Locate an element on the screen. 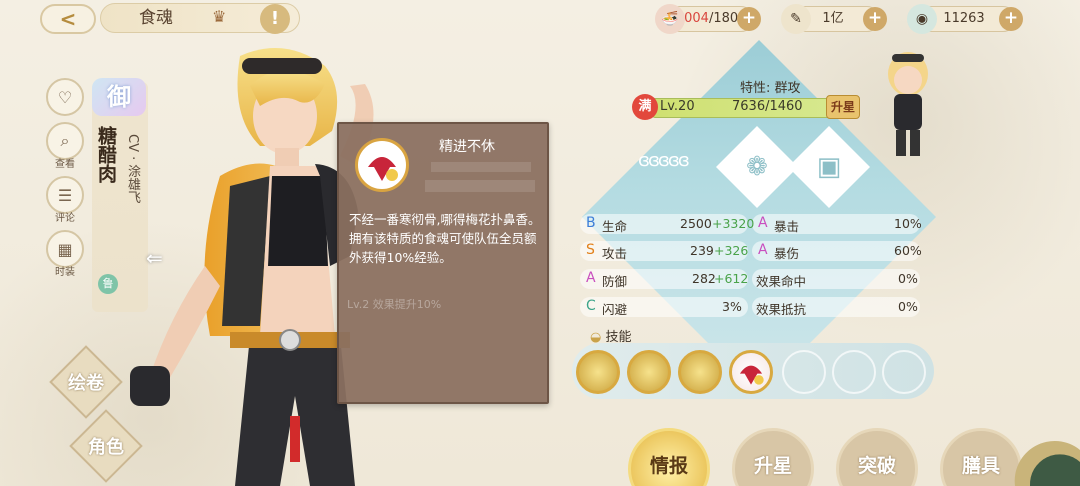  fan-decoration is located at coordinates (1047, 463).